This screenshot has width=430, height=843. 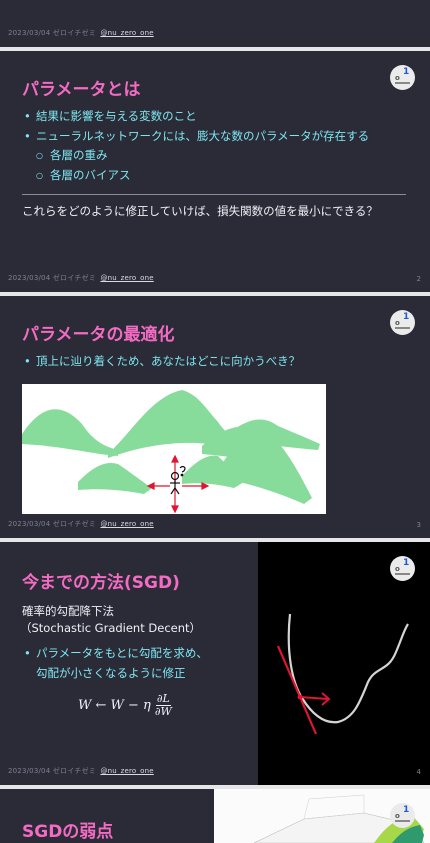 What do you see at coordinates (196, 176) in the screenshot?
I see `sub-bullet-item: 各層のバイアス` at bounding box center [196, 176].